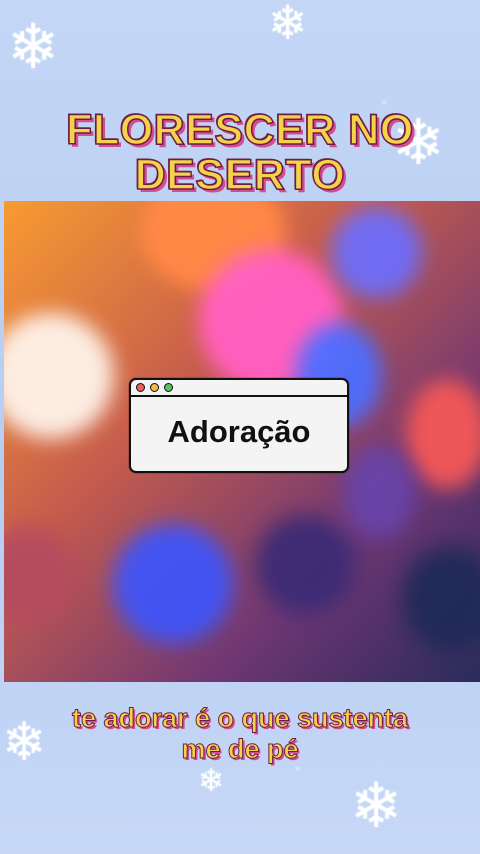 The image size is (480, 854). Describe the element at coordinates (239, 388) in the screenshot. I see `window-title-bar` at that location.